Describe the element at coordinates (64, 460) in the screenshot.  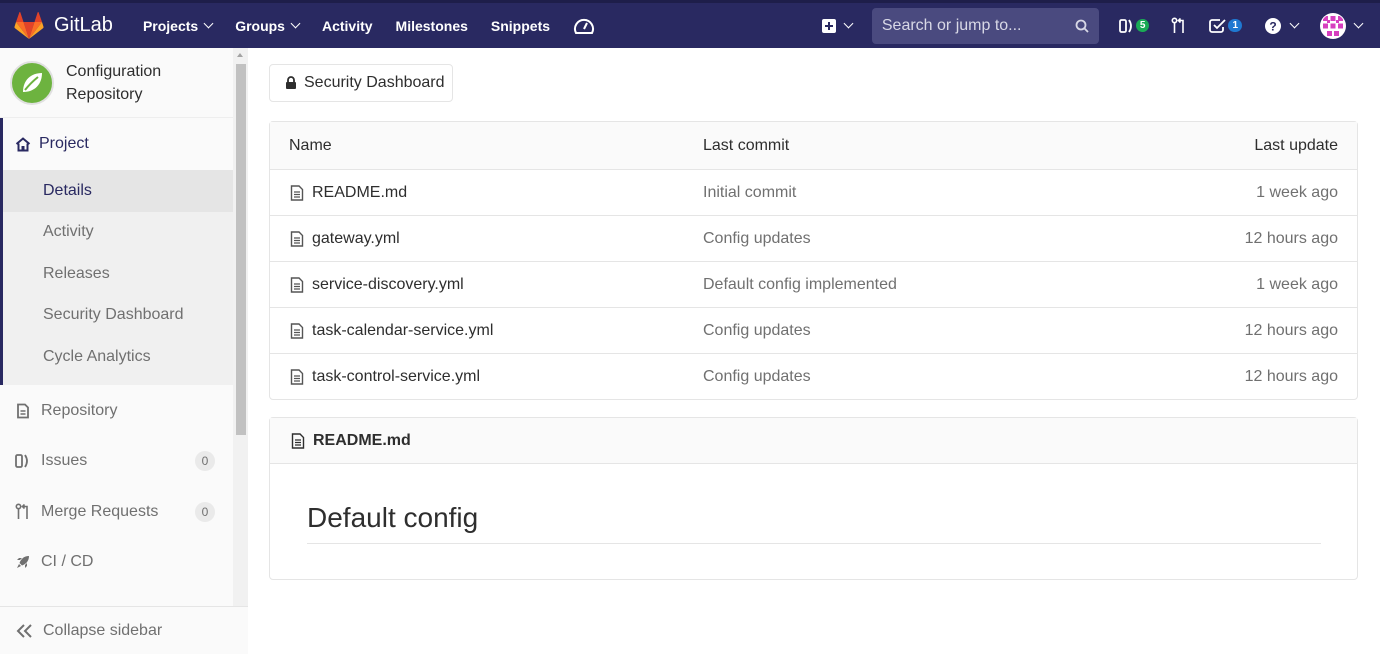
I see `sidebar-item-label: Issues` at that location.